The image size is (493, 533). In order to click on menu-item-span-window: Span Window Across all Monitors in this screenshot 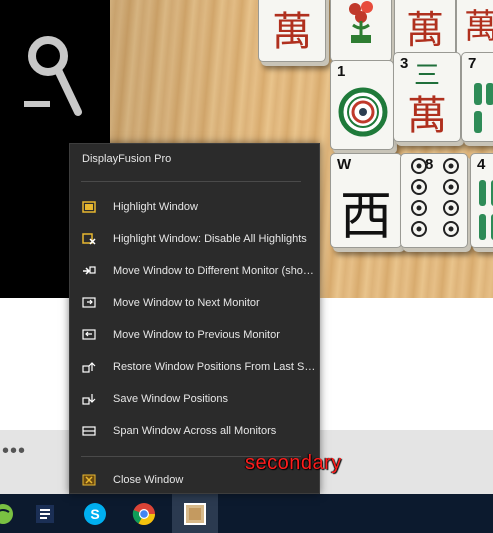, I will do `click(195, 431)`.